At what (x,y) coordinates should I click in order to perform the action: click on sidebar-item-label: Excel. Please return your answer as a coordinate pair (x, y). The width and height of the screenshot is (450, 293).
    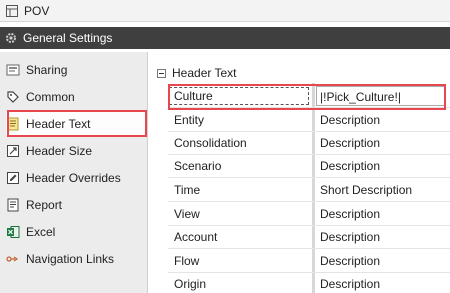
    Looking at the image, I should click on (41, 232).